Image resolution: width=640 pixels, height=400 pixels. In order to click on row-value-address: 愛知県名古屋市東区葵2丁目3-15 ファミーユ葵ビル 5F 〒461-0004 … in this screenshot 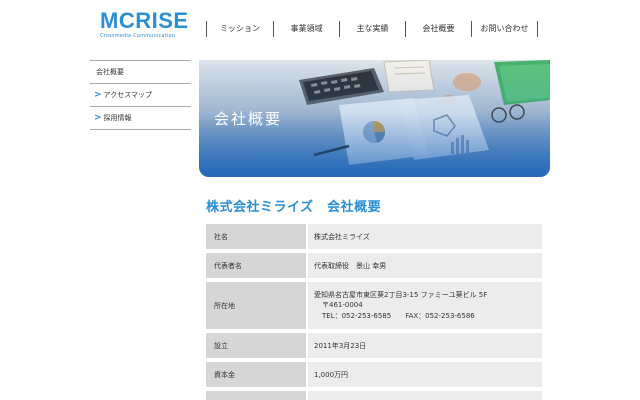, I will do `click(425, 305)`.